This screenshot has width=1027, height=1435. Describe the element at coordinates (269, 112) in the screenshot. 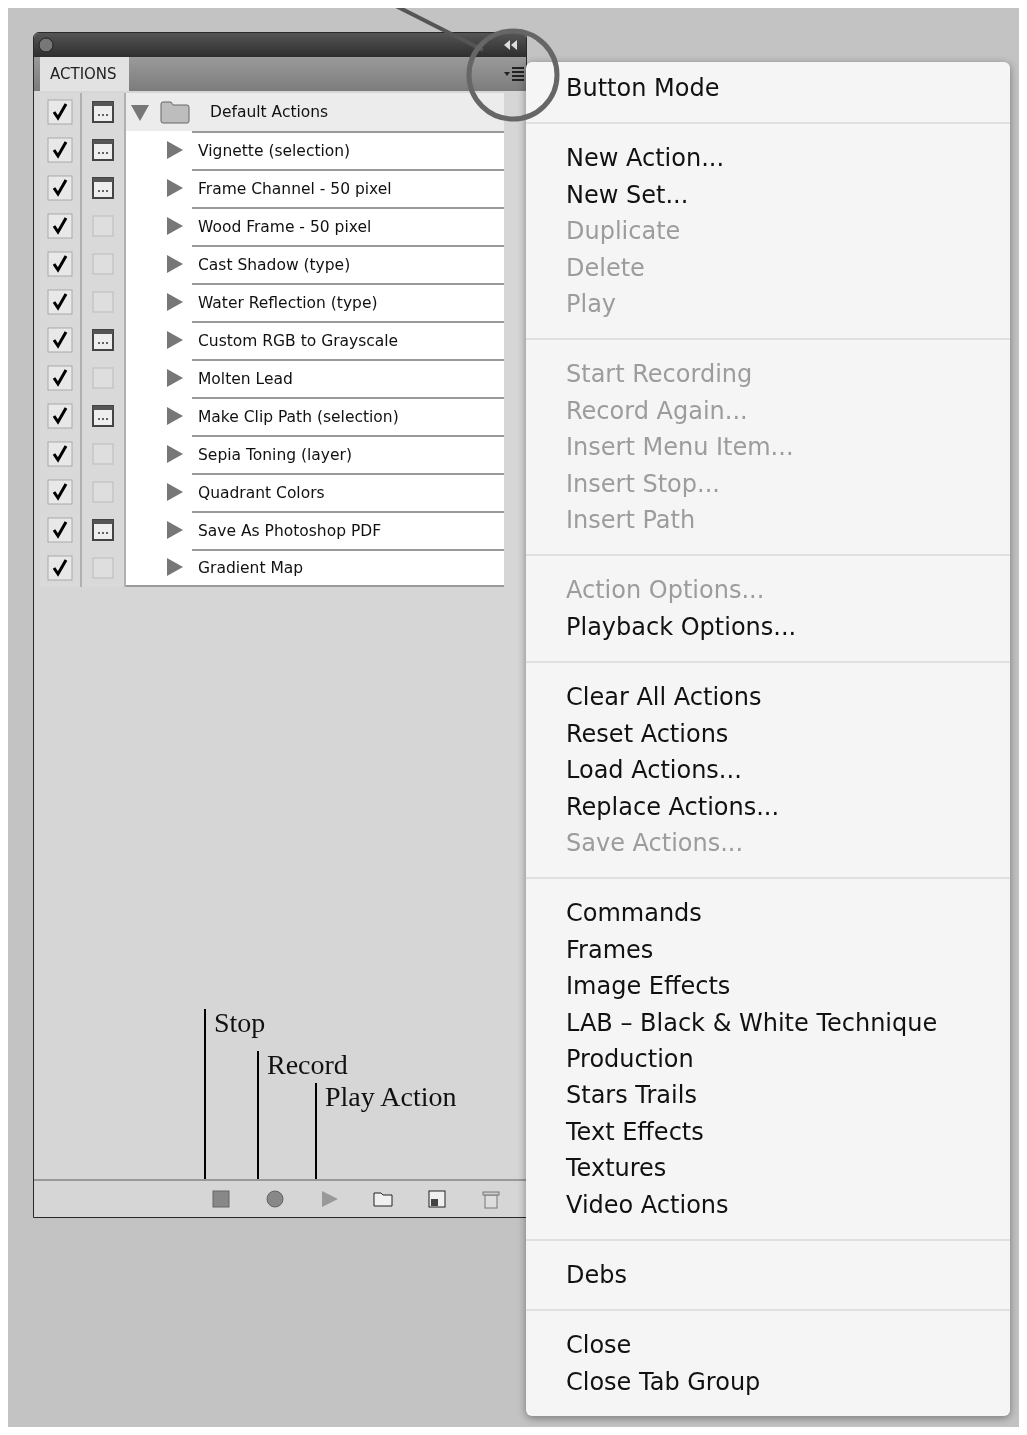

I see `action-set-name: Default Actions` at that location.